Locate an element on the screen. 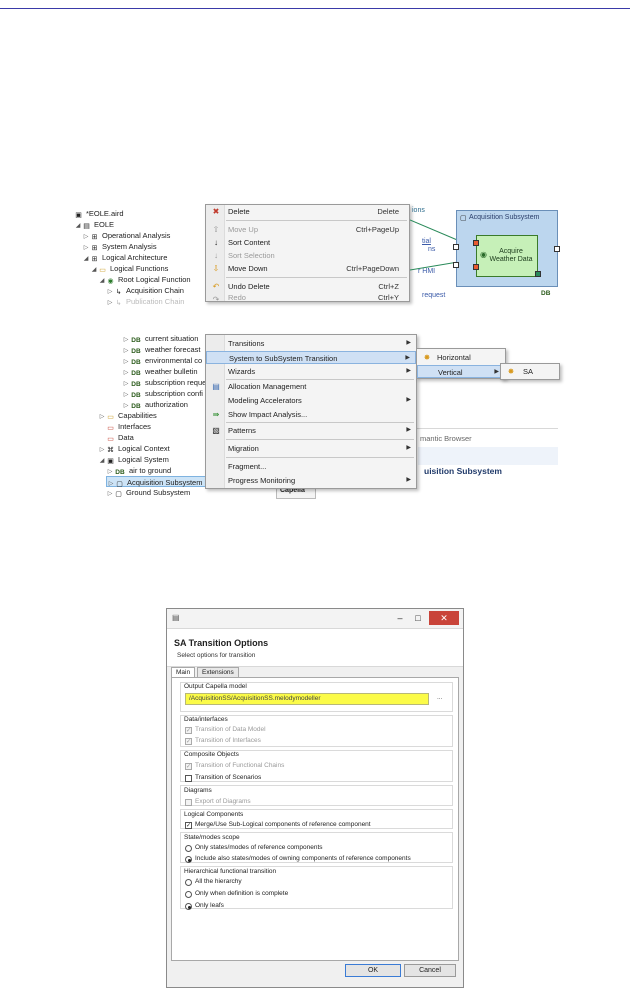 Image resolution: width=630 pixels, height=990 pixels. checkbox-interfaces-label: Transition of Interfaces is located at coordinates (228, 740).